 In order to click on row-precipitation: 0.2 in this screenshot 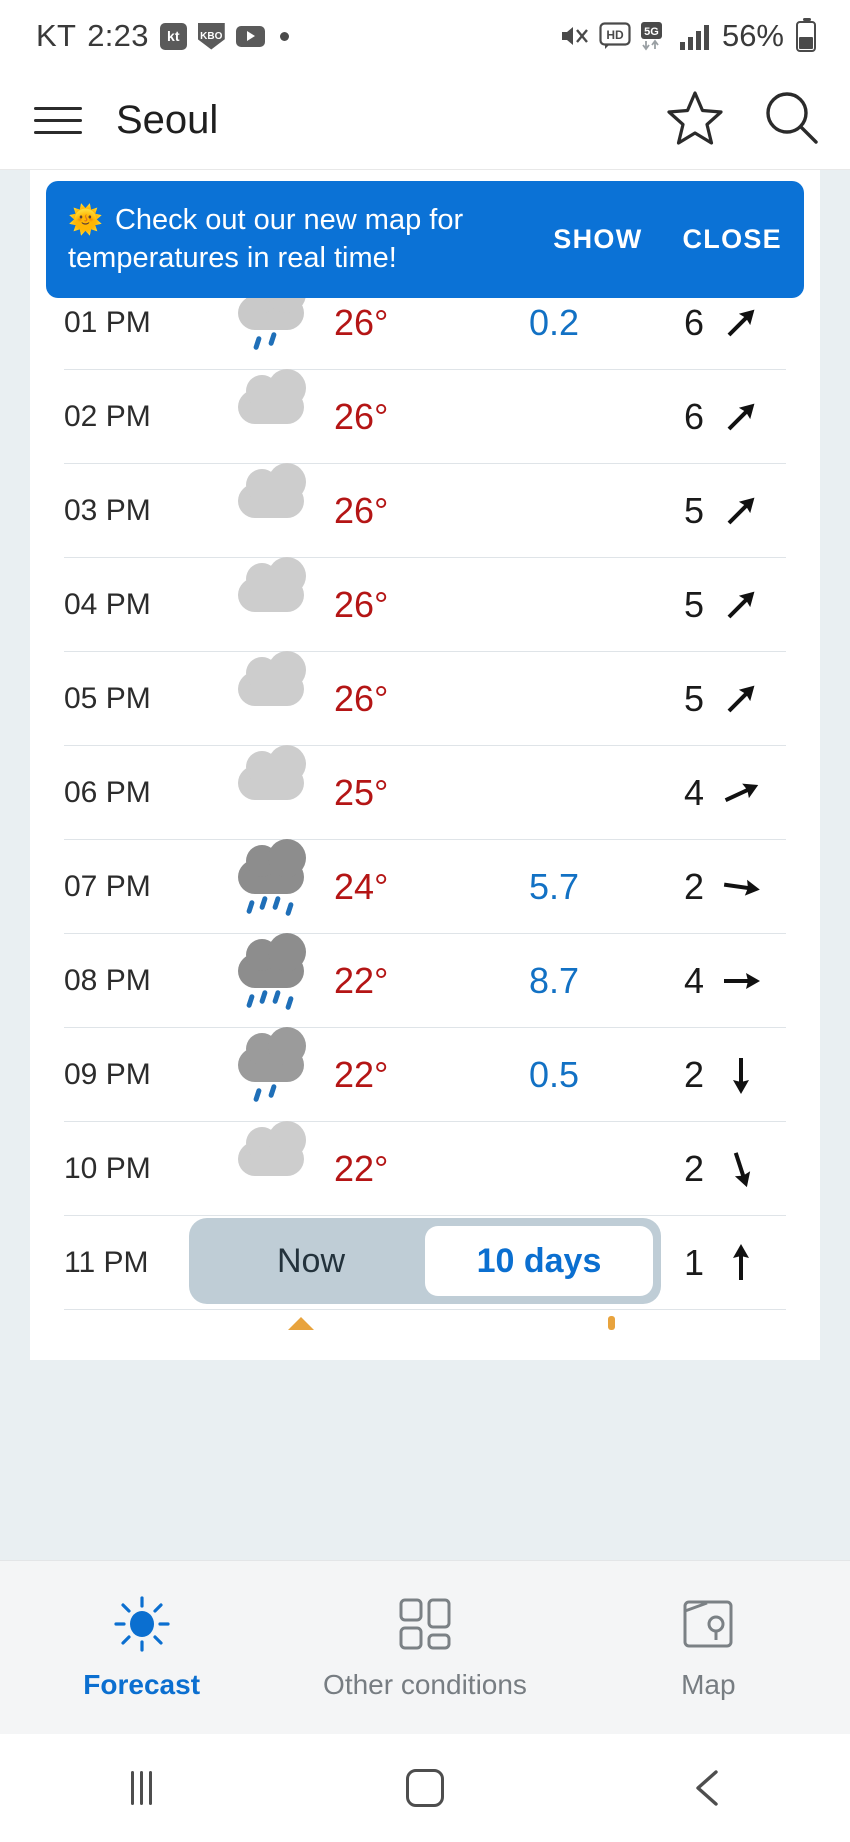, I will do `click(554, 322)`.